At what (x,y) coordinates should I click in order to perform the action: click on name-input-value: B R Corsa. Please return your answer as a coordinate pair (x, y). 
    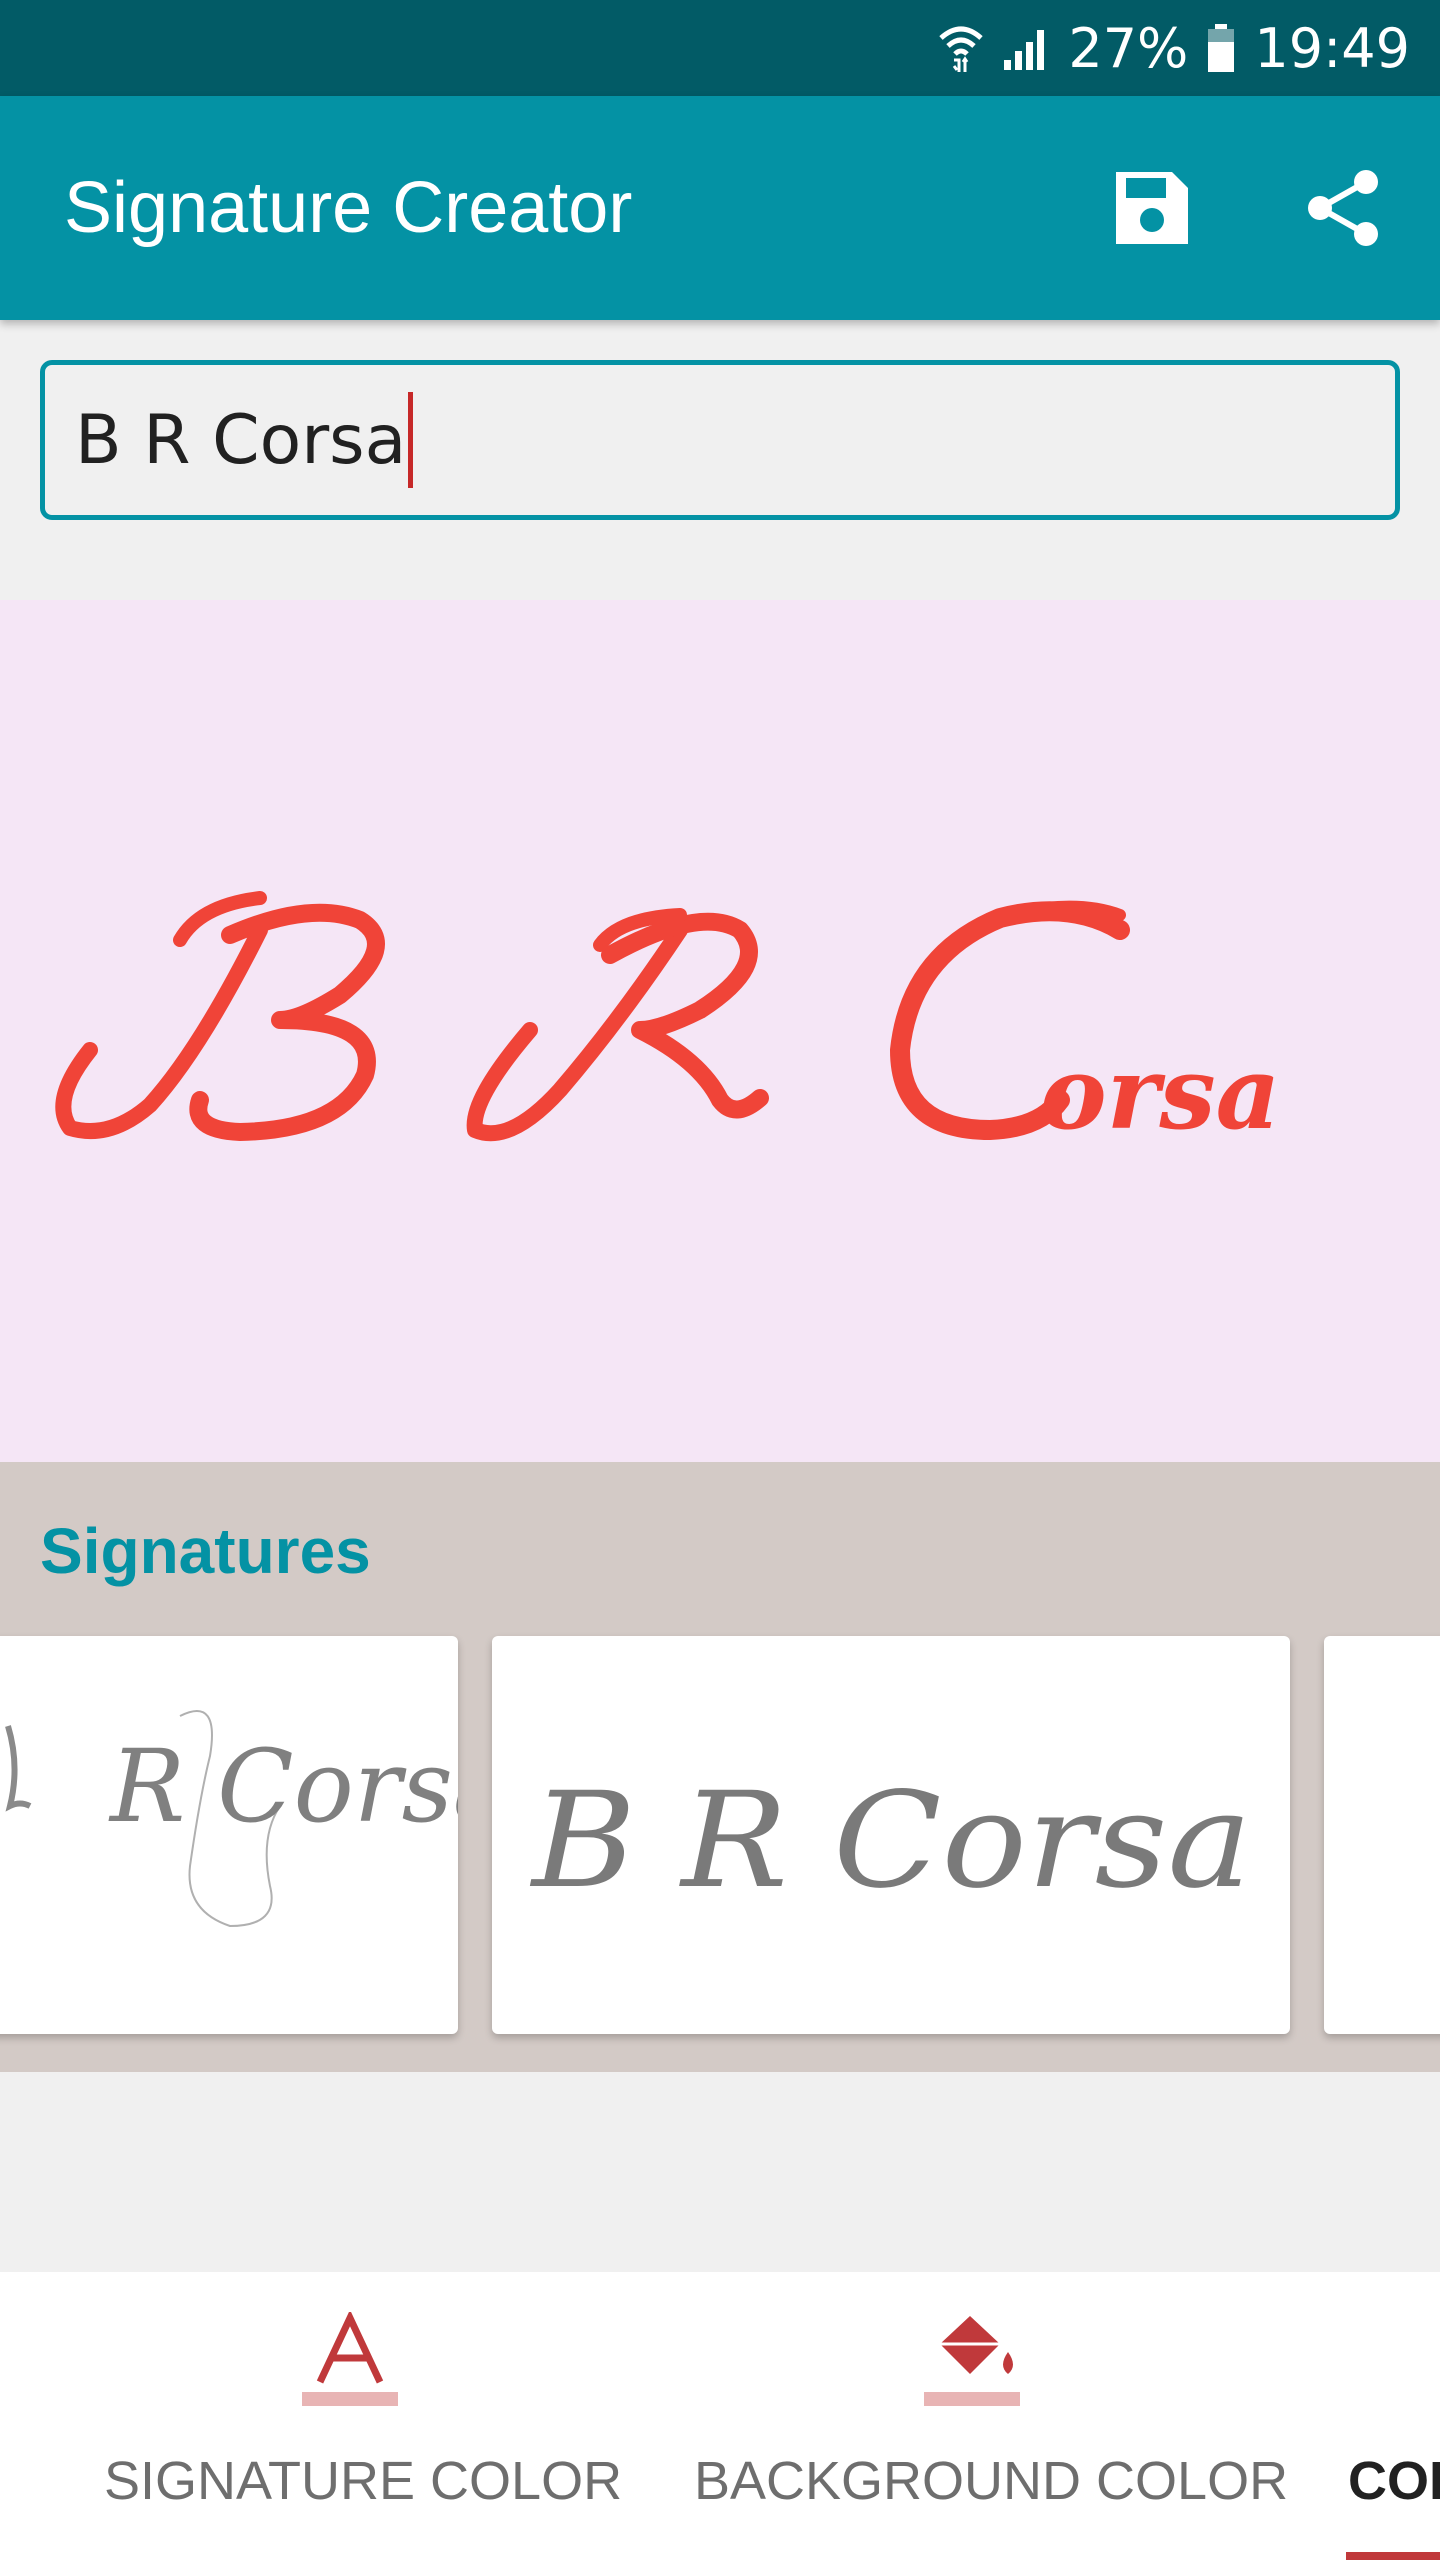
    Looking at the image, I should click on (241, 440).